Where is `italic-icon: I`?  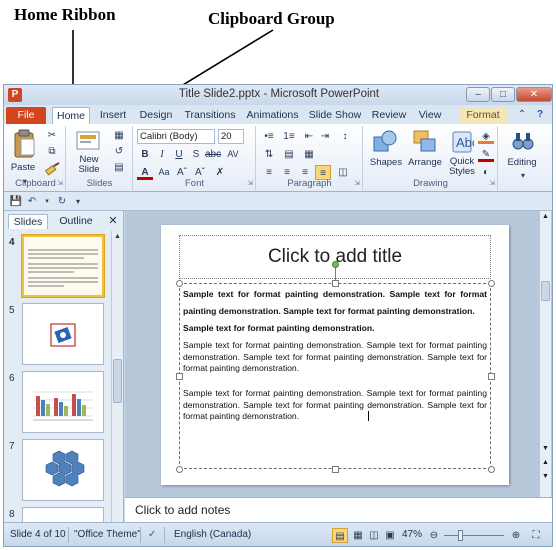 italic-icon: I is located at coordinates (162, 154).